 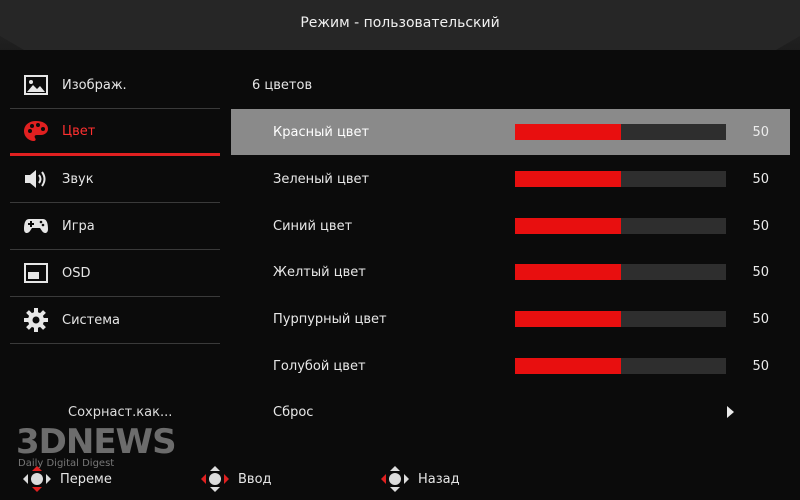 I want to click on sidebar-item-system: Система, so click(x=115, y=320).